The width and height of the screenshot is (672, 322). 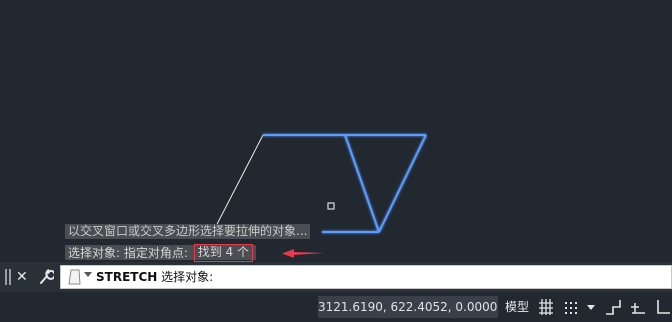 What do you see at coordinates (613, 307) in the screenshot?
I see `ortho-icon` at bounding box center [613, 307].